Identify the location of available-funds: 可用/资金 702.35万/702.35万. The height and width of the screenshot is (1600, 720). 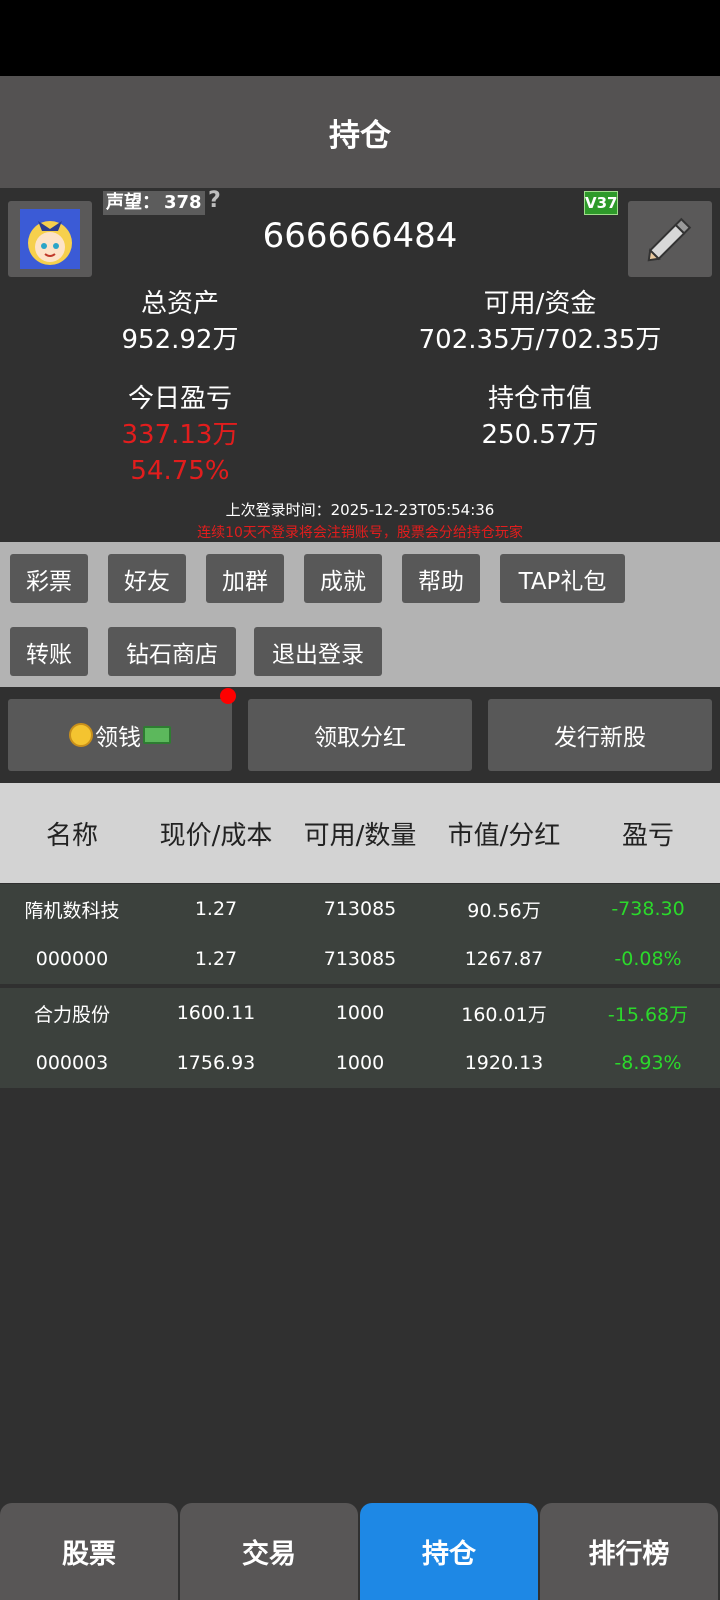
(540, 322).